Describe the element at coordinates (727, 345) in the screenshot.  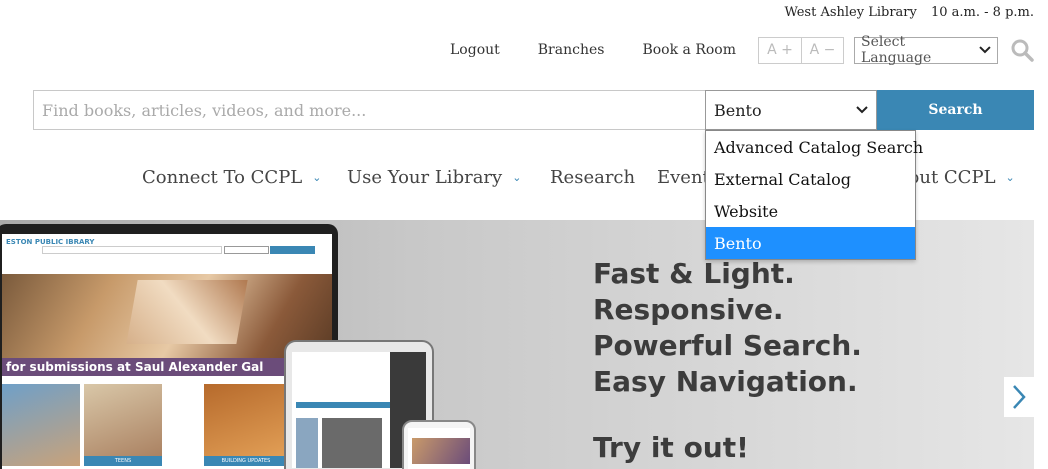
I see `hero-line: Powerful Search.` at that location.